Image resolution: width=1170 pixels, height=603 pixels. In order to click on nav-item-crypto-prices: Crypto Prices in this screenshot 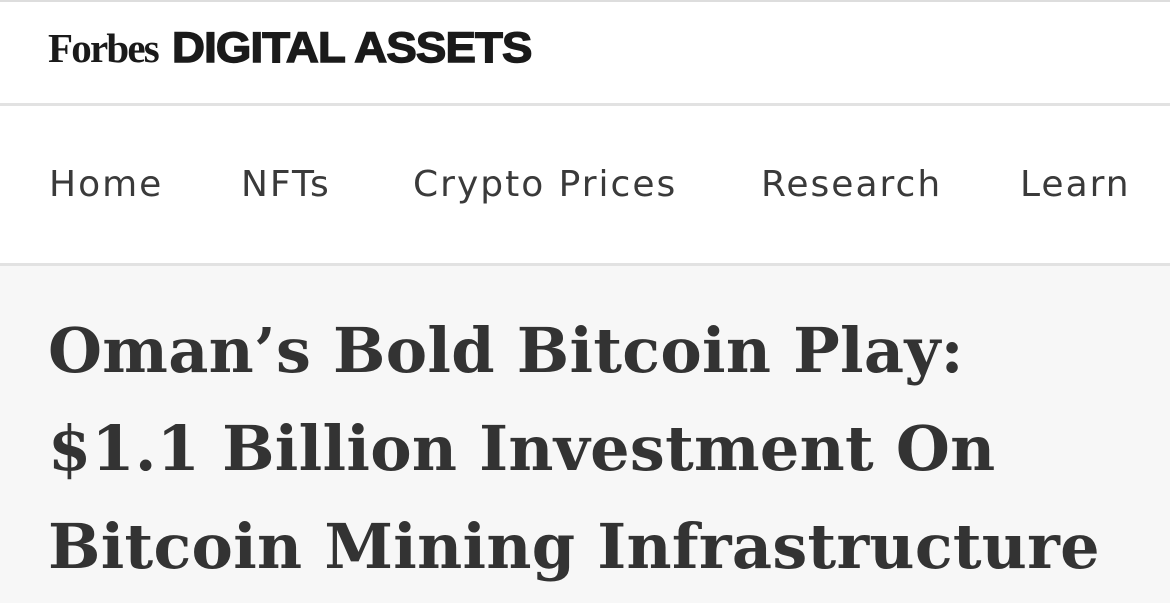, I will do `click(545, 184)`.